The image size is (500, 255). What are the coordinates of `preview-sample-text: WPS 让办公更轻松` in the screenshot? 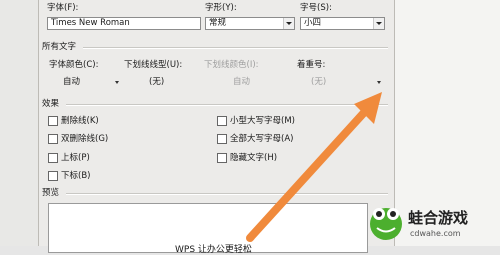 It's located at (213, 250).